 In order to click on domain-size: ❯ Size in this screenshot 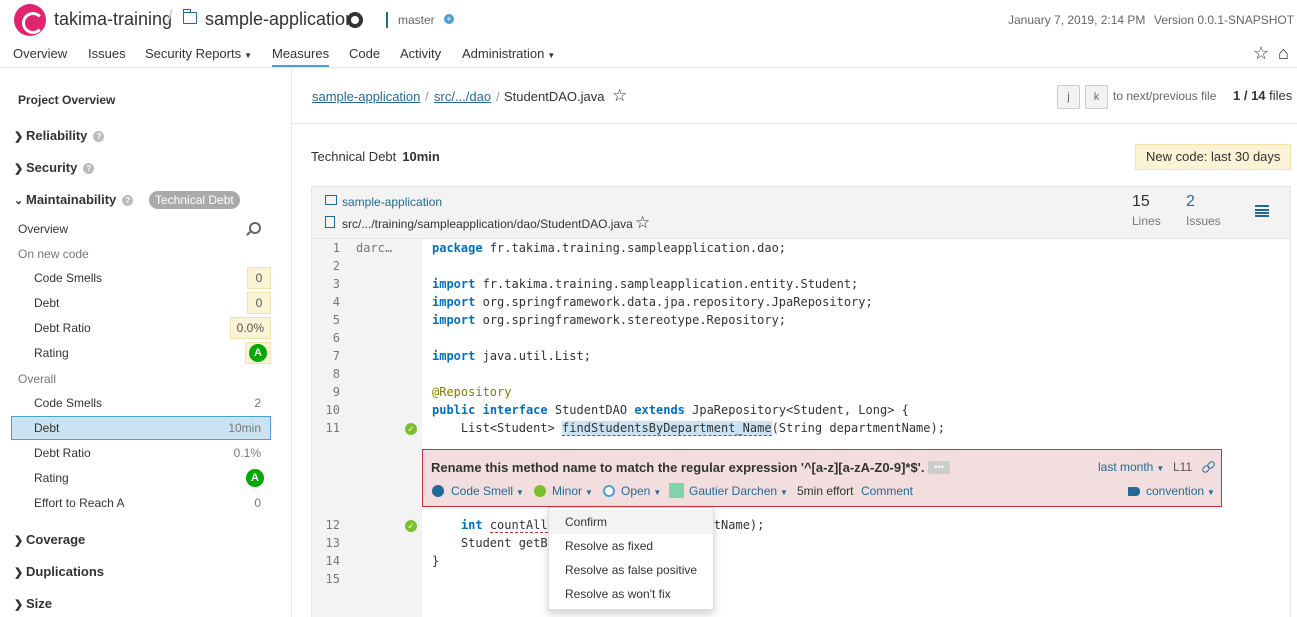, I will do `click(33, 603)`.